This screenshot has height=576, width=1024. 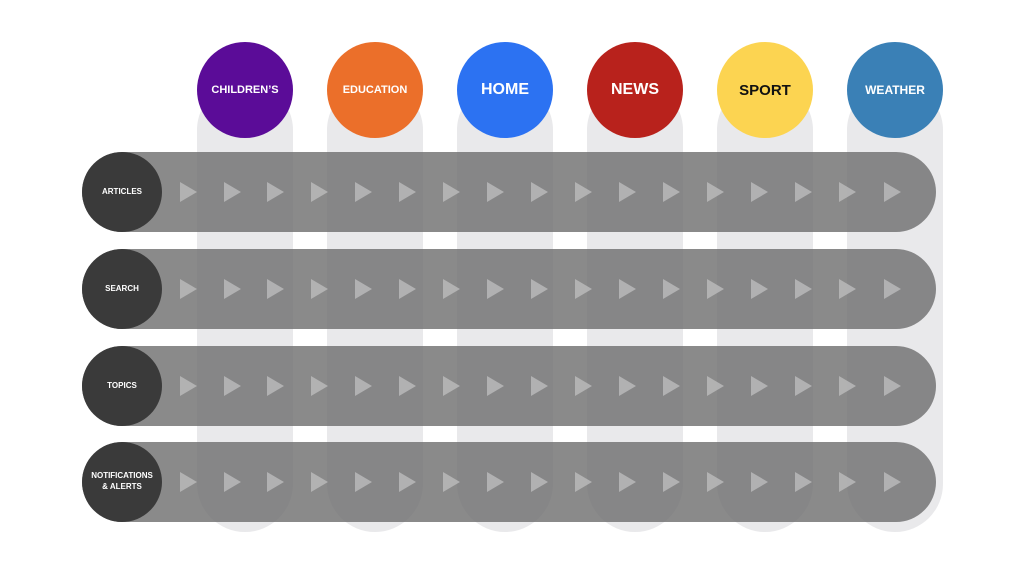 What do you see at coordinates (895, 90) in the screenshot?
I see `column-header-weather: WEATHER` at bounding box center [895, 90].